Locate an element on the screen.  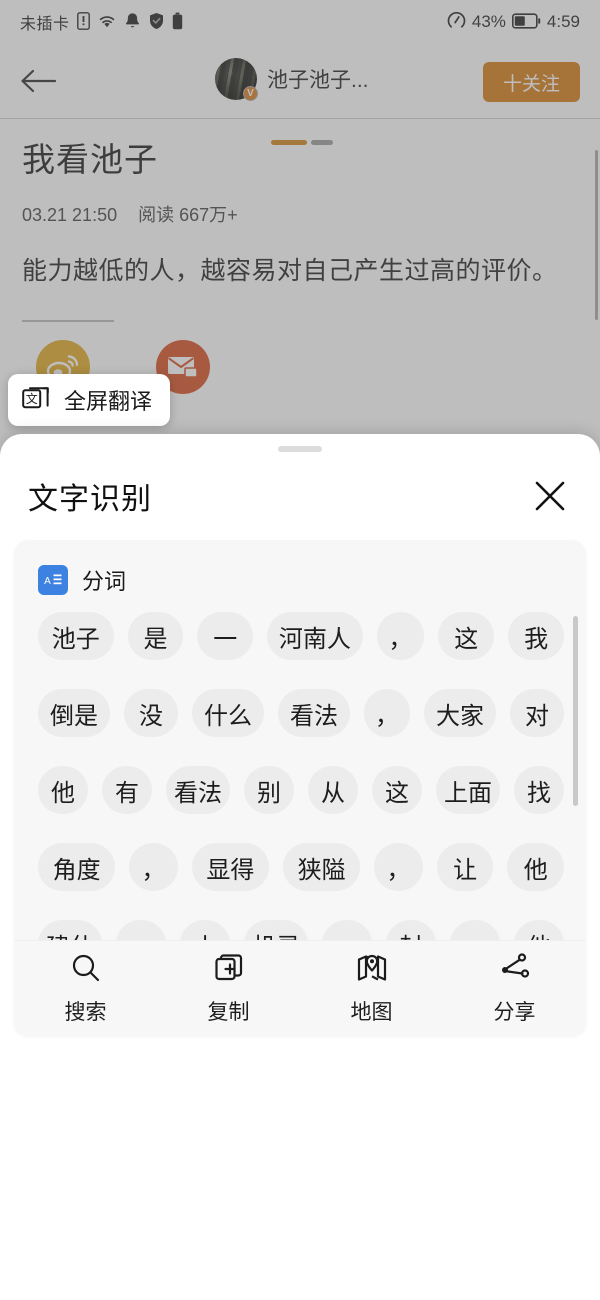
fullscreen-translate-button: 文 全屏翻译 is located at coordinates (89, 400).